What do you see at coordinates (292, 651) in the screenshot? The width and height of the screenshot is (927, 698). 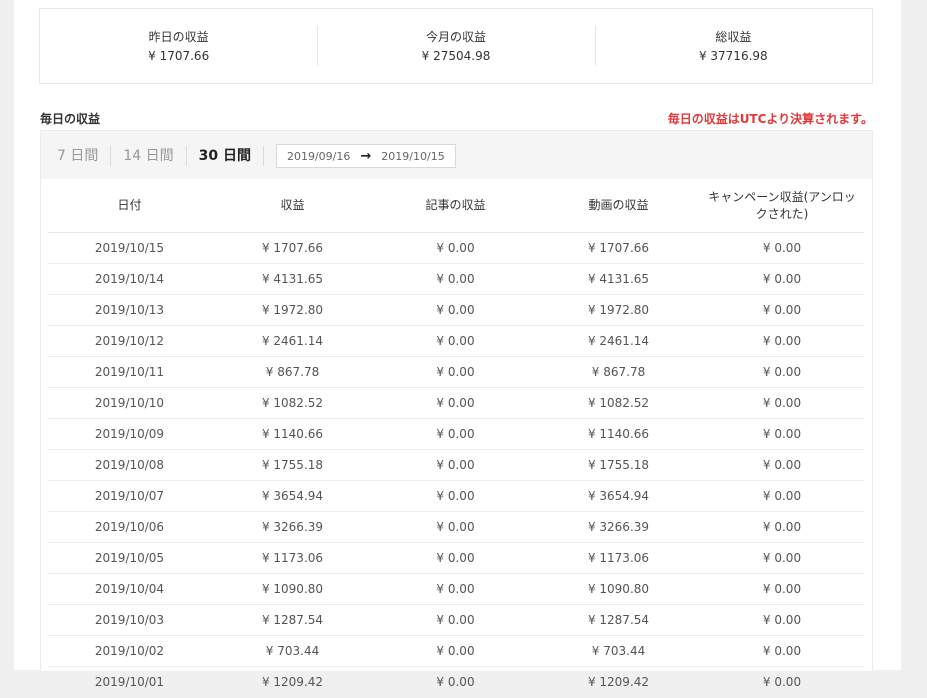 I see `cell-earnings: ¥ 703.44` at bounding box center [292, 651].